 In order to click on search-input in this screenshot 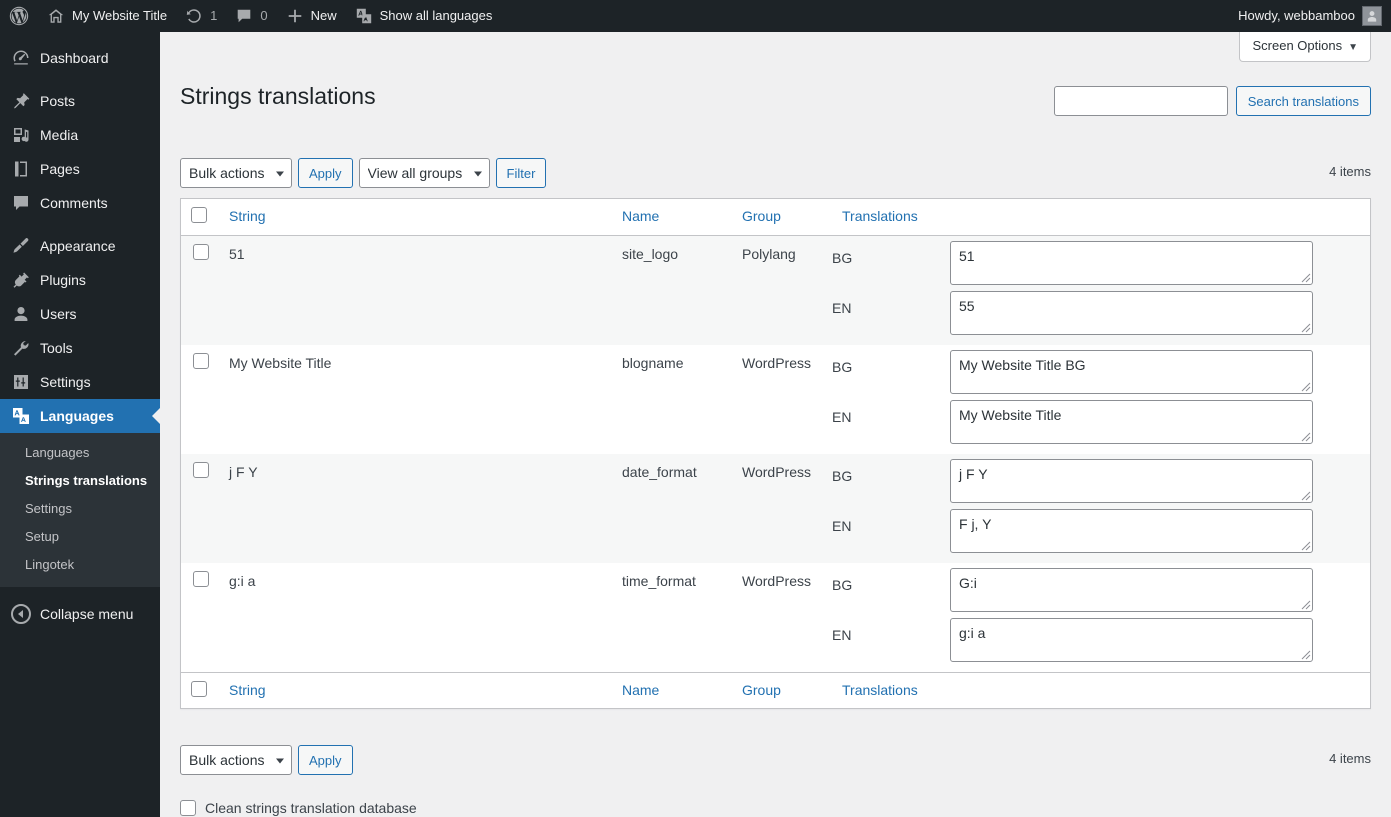, I will do `click(1140, 101)`.